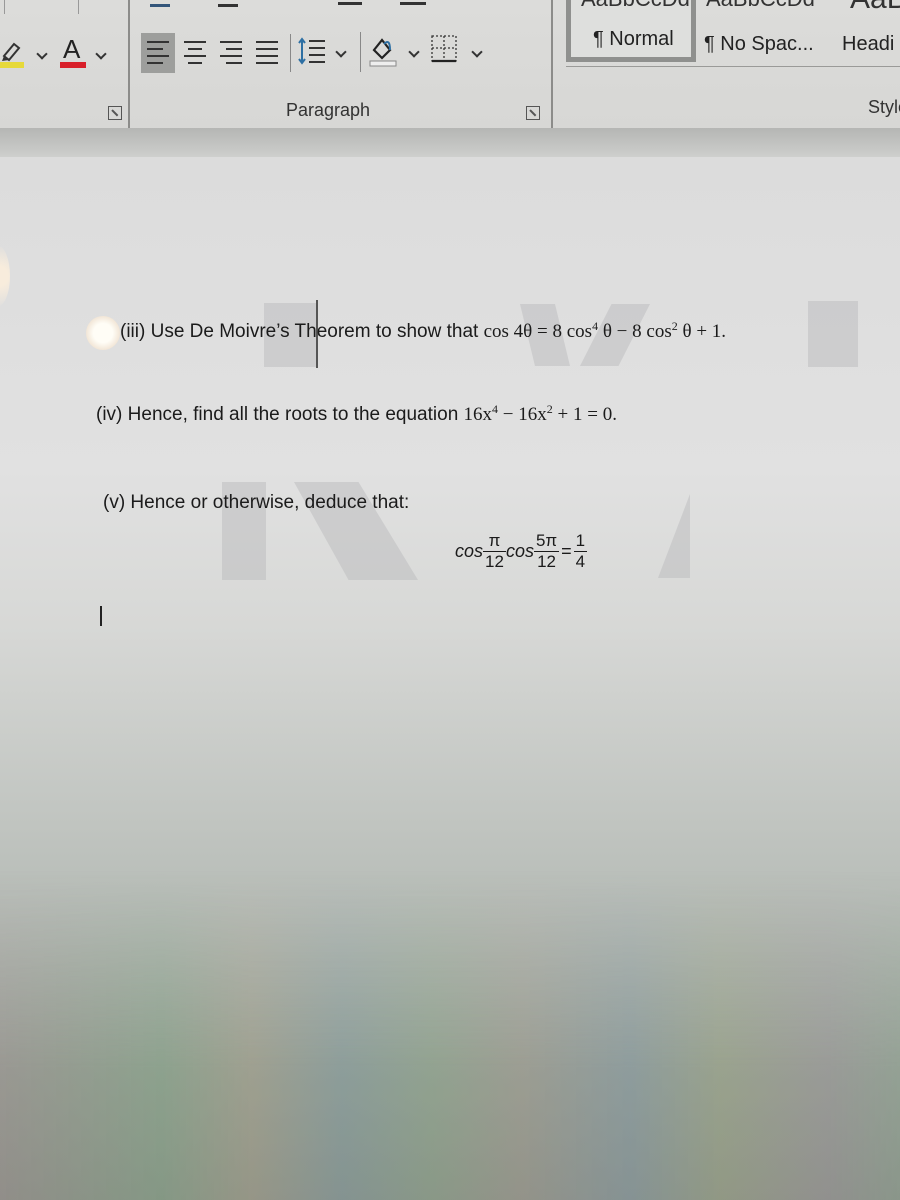 The image size is (900, 1200). I want to click on styles-group-label: Style, so click(884, 107).